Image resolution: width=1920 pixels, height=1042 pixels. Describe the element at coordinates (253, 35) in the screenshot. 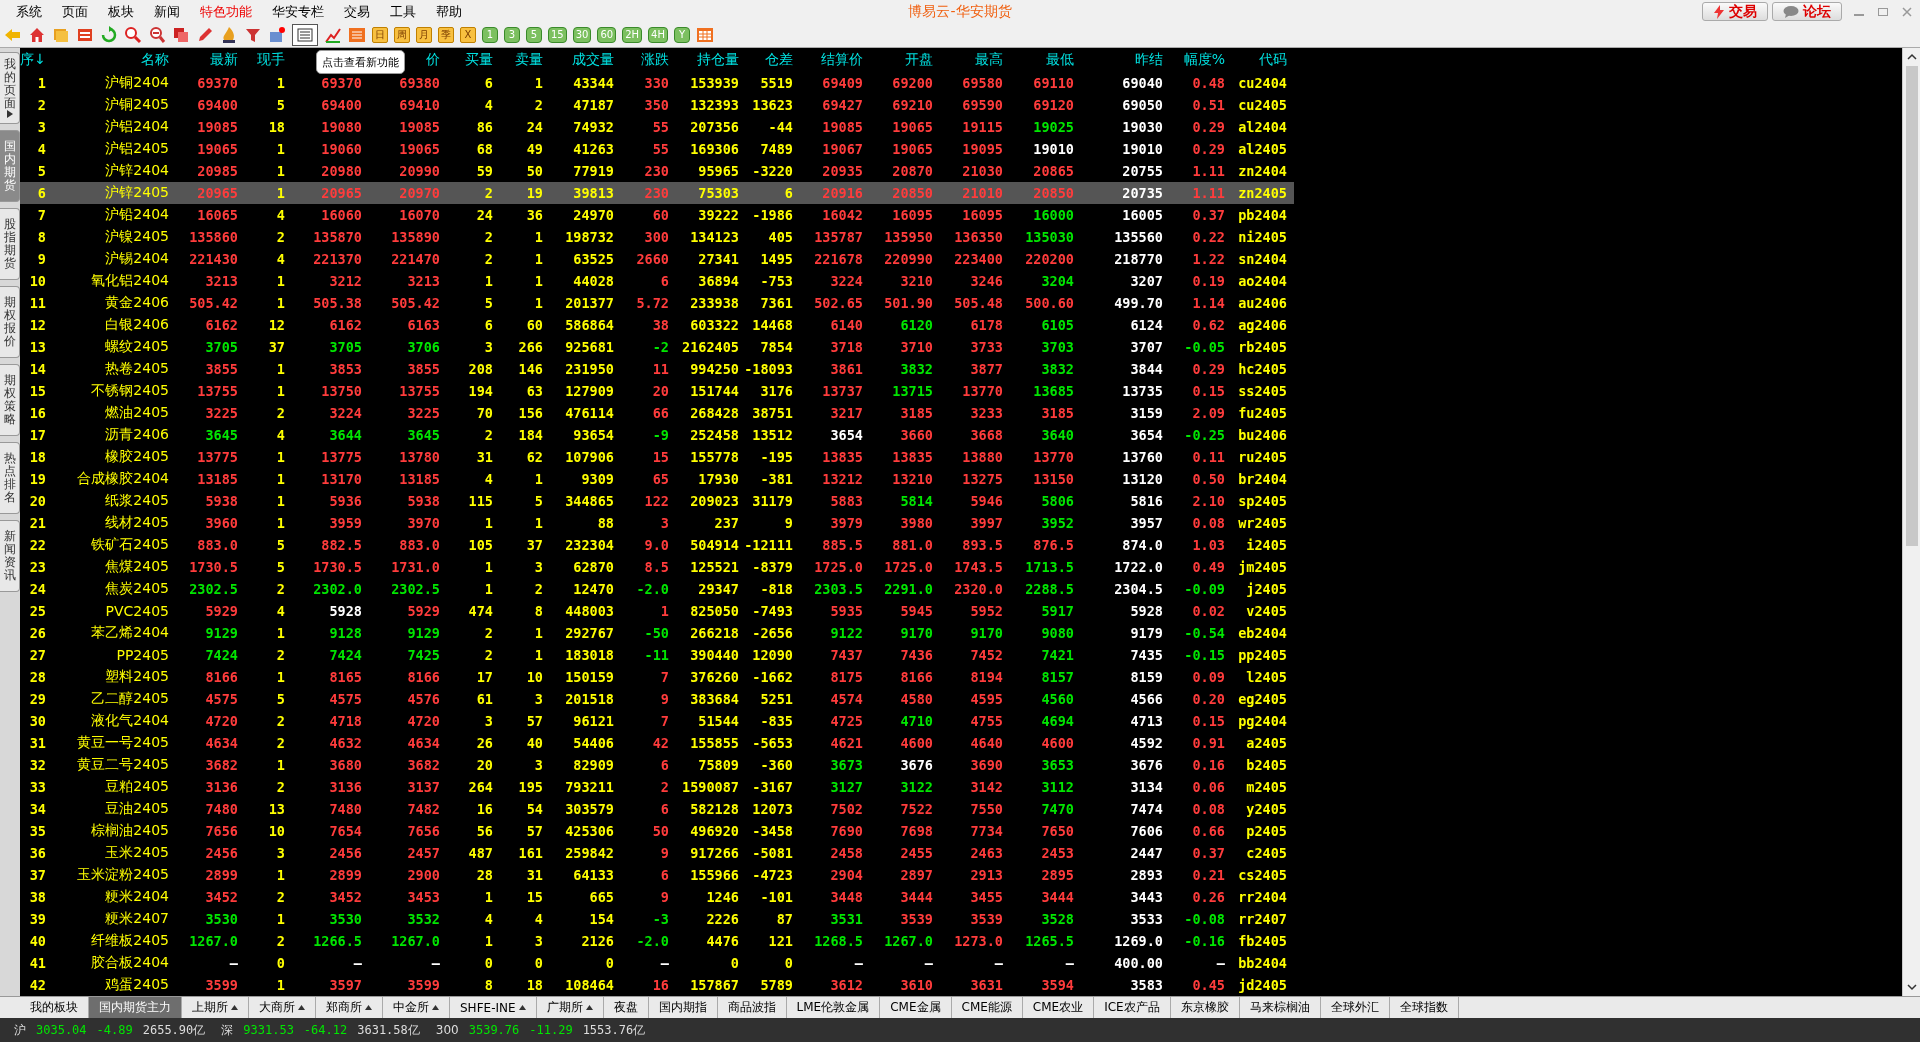

I see `funnel-icon` at that location.